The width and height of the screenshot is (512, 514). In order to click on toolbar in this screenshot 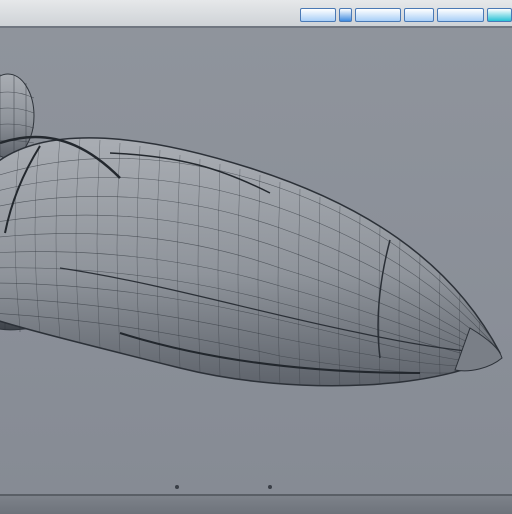, I will do `click(406, 15)`.